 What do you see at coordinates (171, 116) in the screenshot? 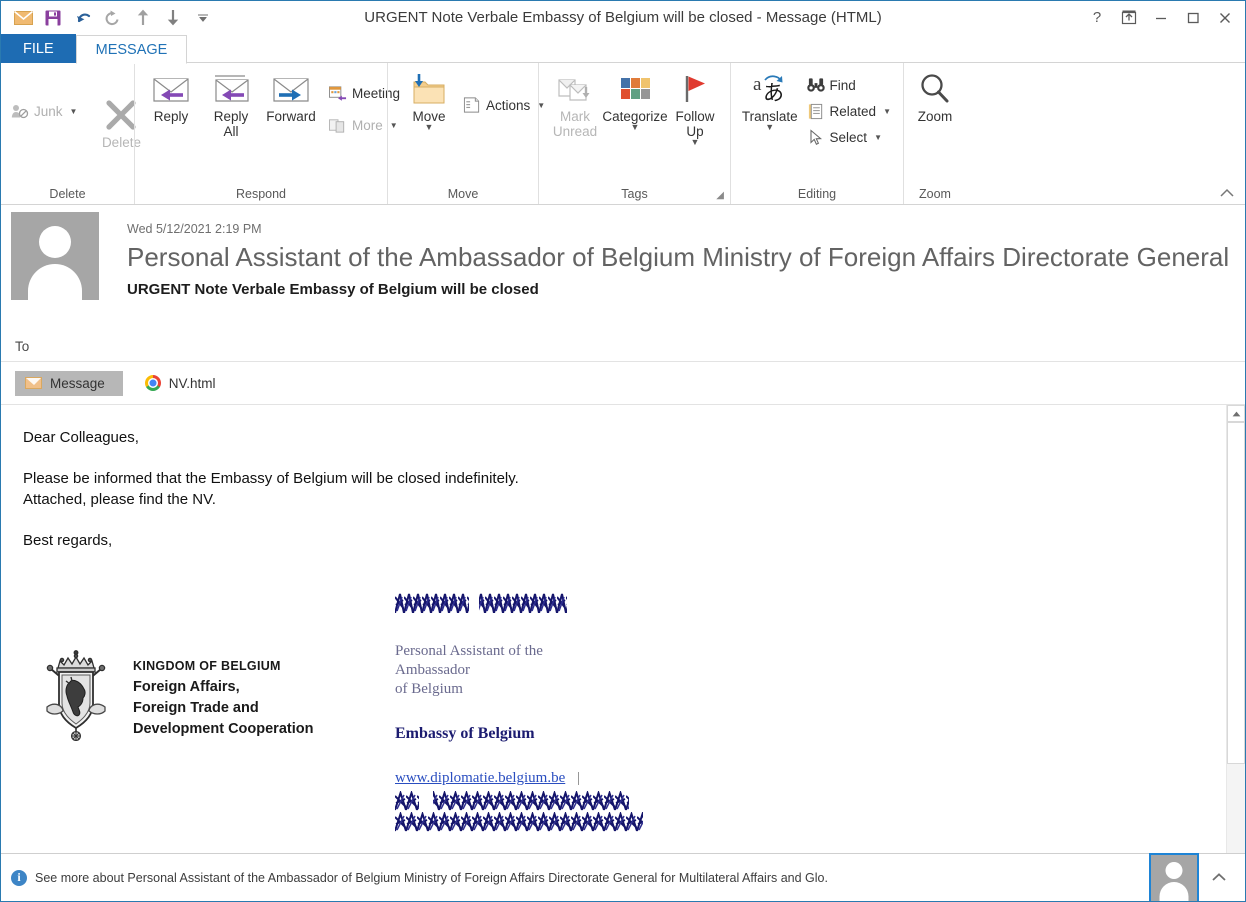
I see `reply-label: Reply` at bounding box center [171, 116].